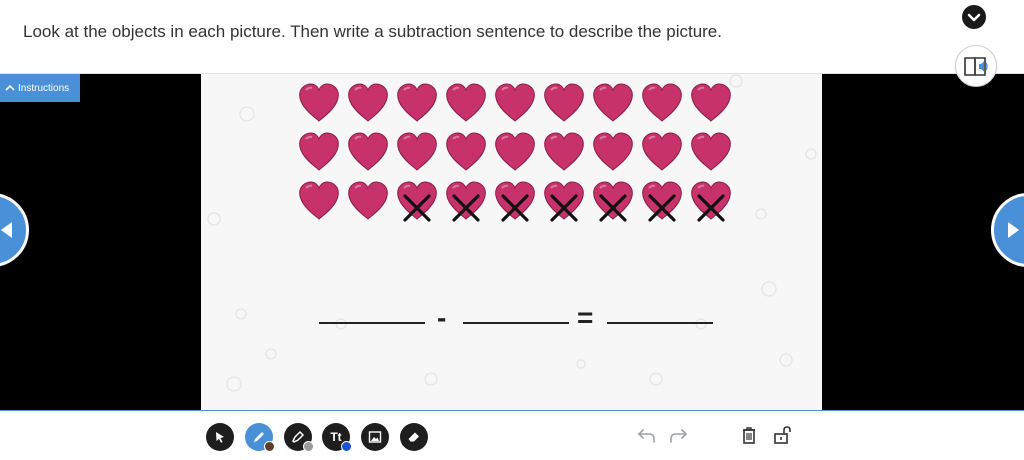 This screenshot has width=1024, height=460. I want to click on trash-icon, so click(749, 435).